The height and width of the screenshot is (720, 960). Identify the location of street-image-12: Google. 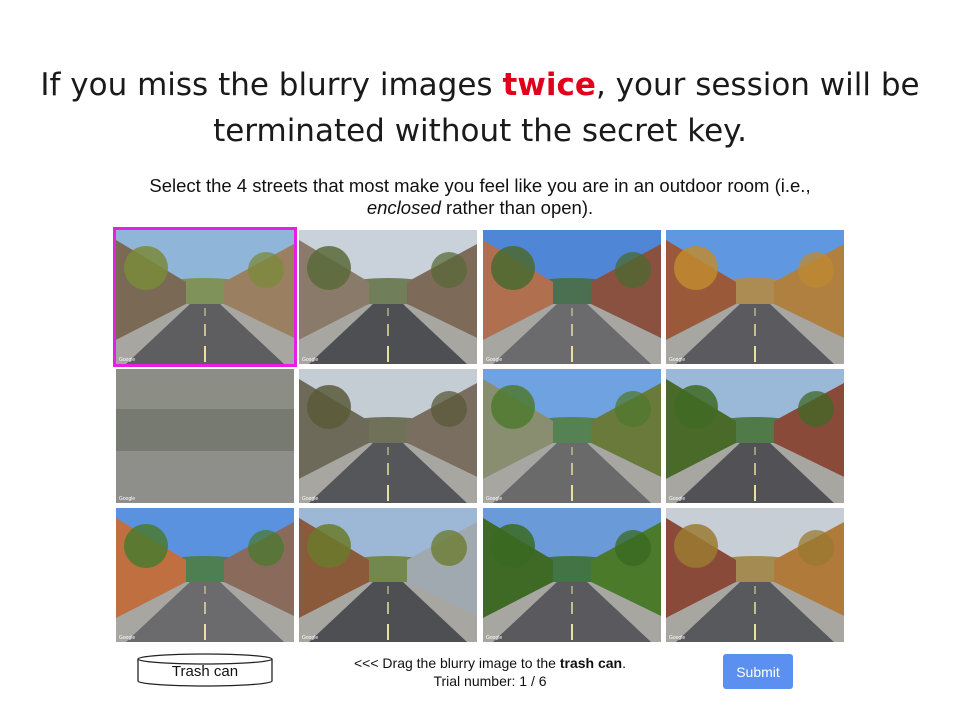
(754, 575).